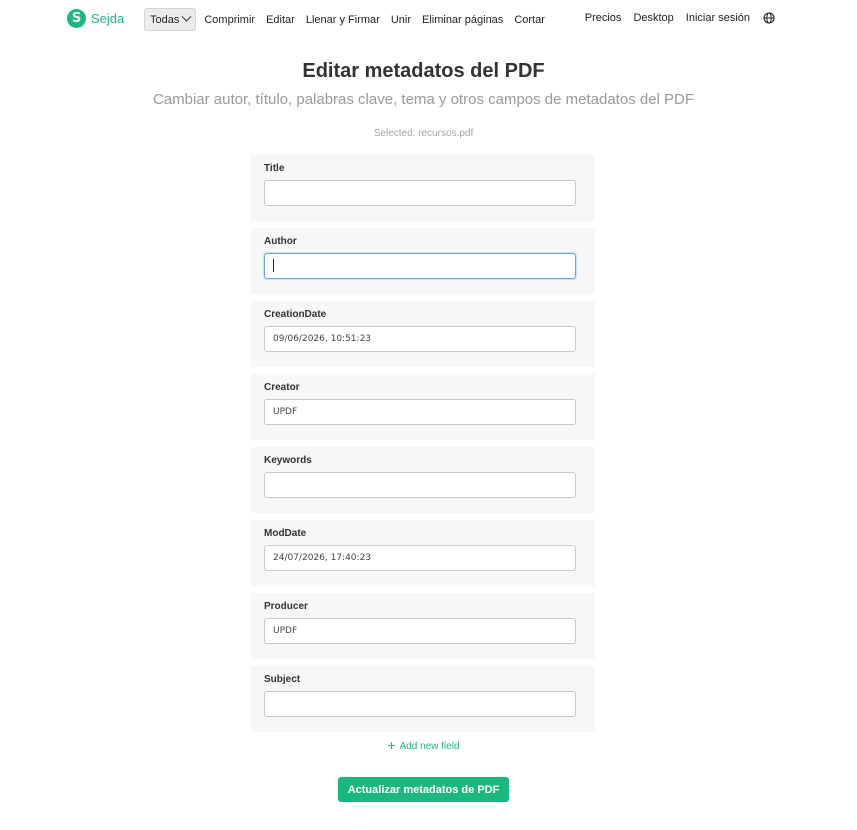  Describe the element at coordinates (603, 18) in the screenshot. I see `nav-item-precios: Precios` at that location.